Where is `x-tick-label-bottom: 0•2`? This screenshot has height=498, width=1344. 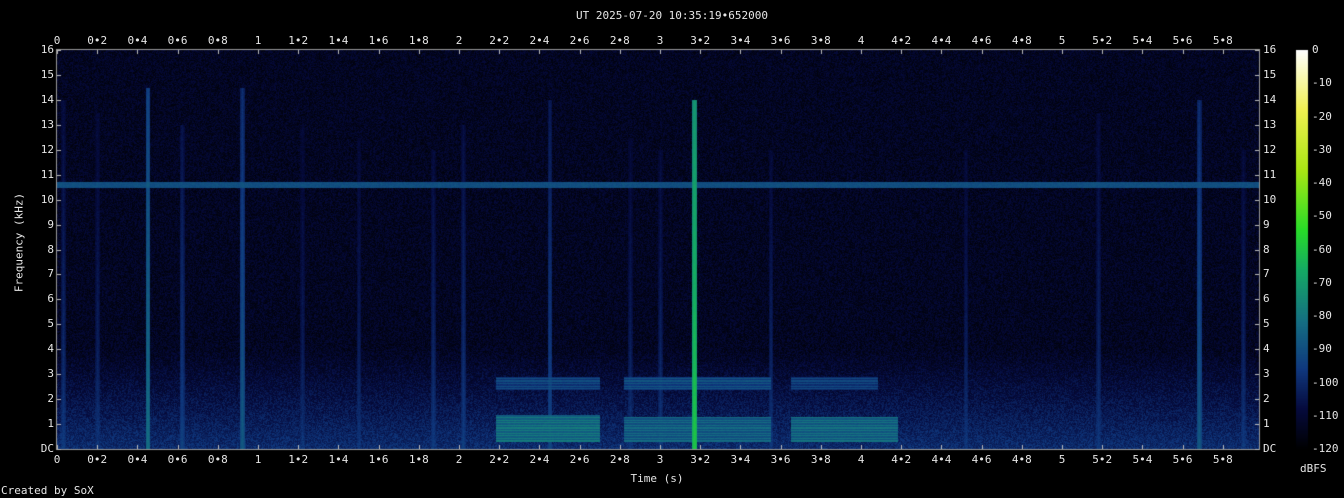
x-tick-label-bottom: 0•2 is located at coordinates (97, 459).